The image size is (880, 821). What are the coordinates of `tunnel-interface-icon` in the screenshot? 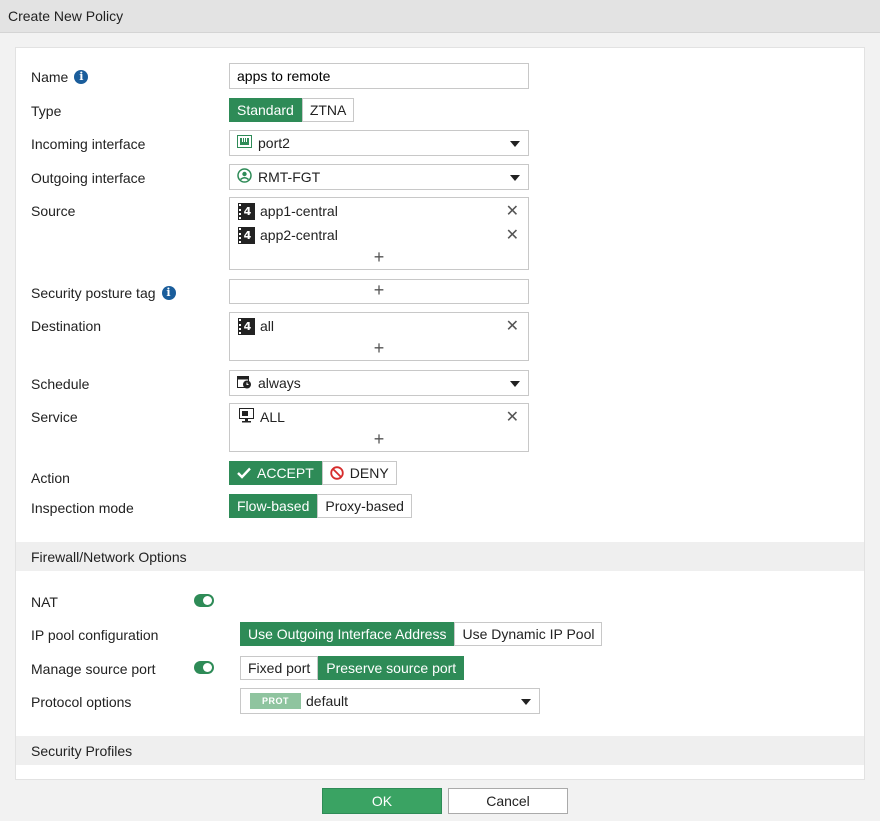 It's located at (244, 177).